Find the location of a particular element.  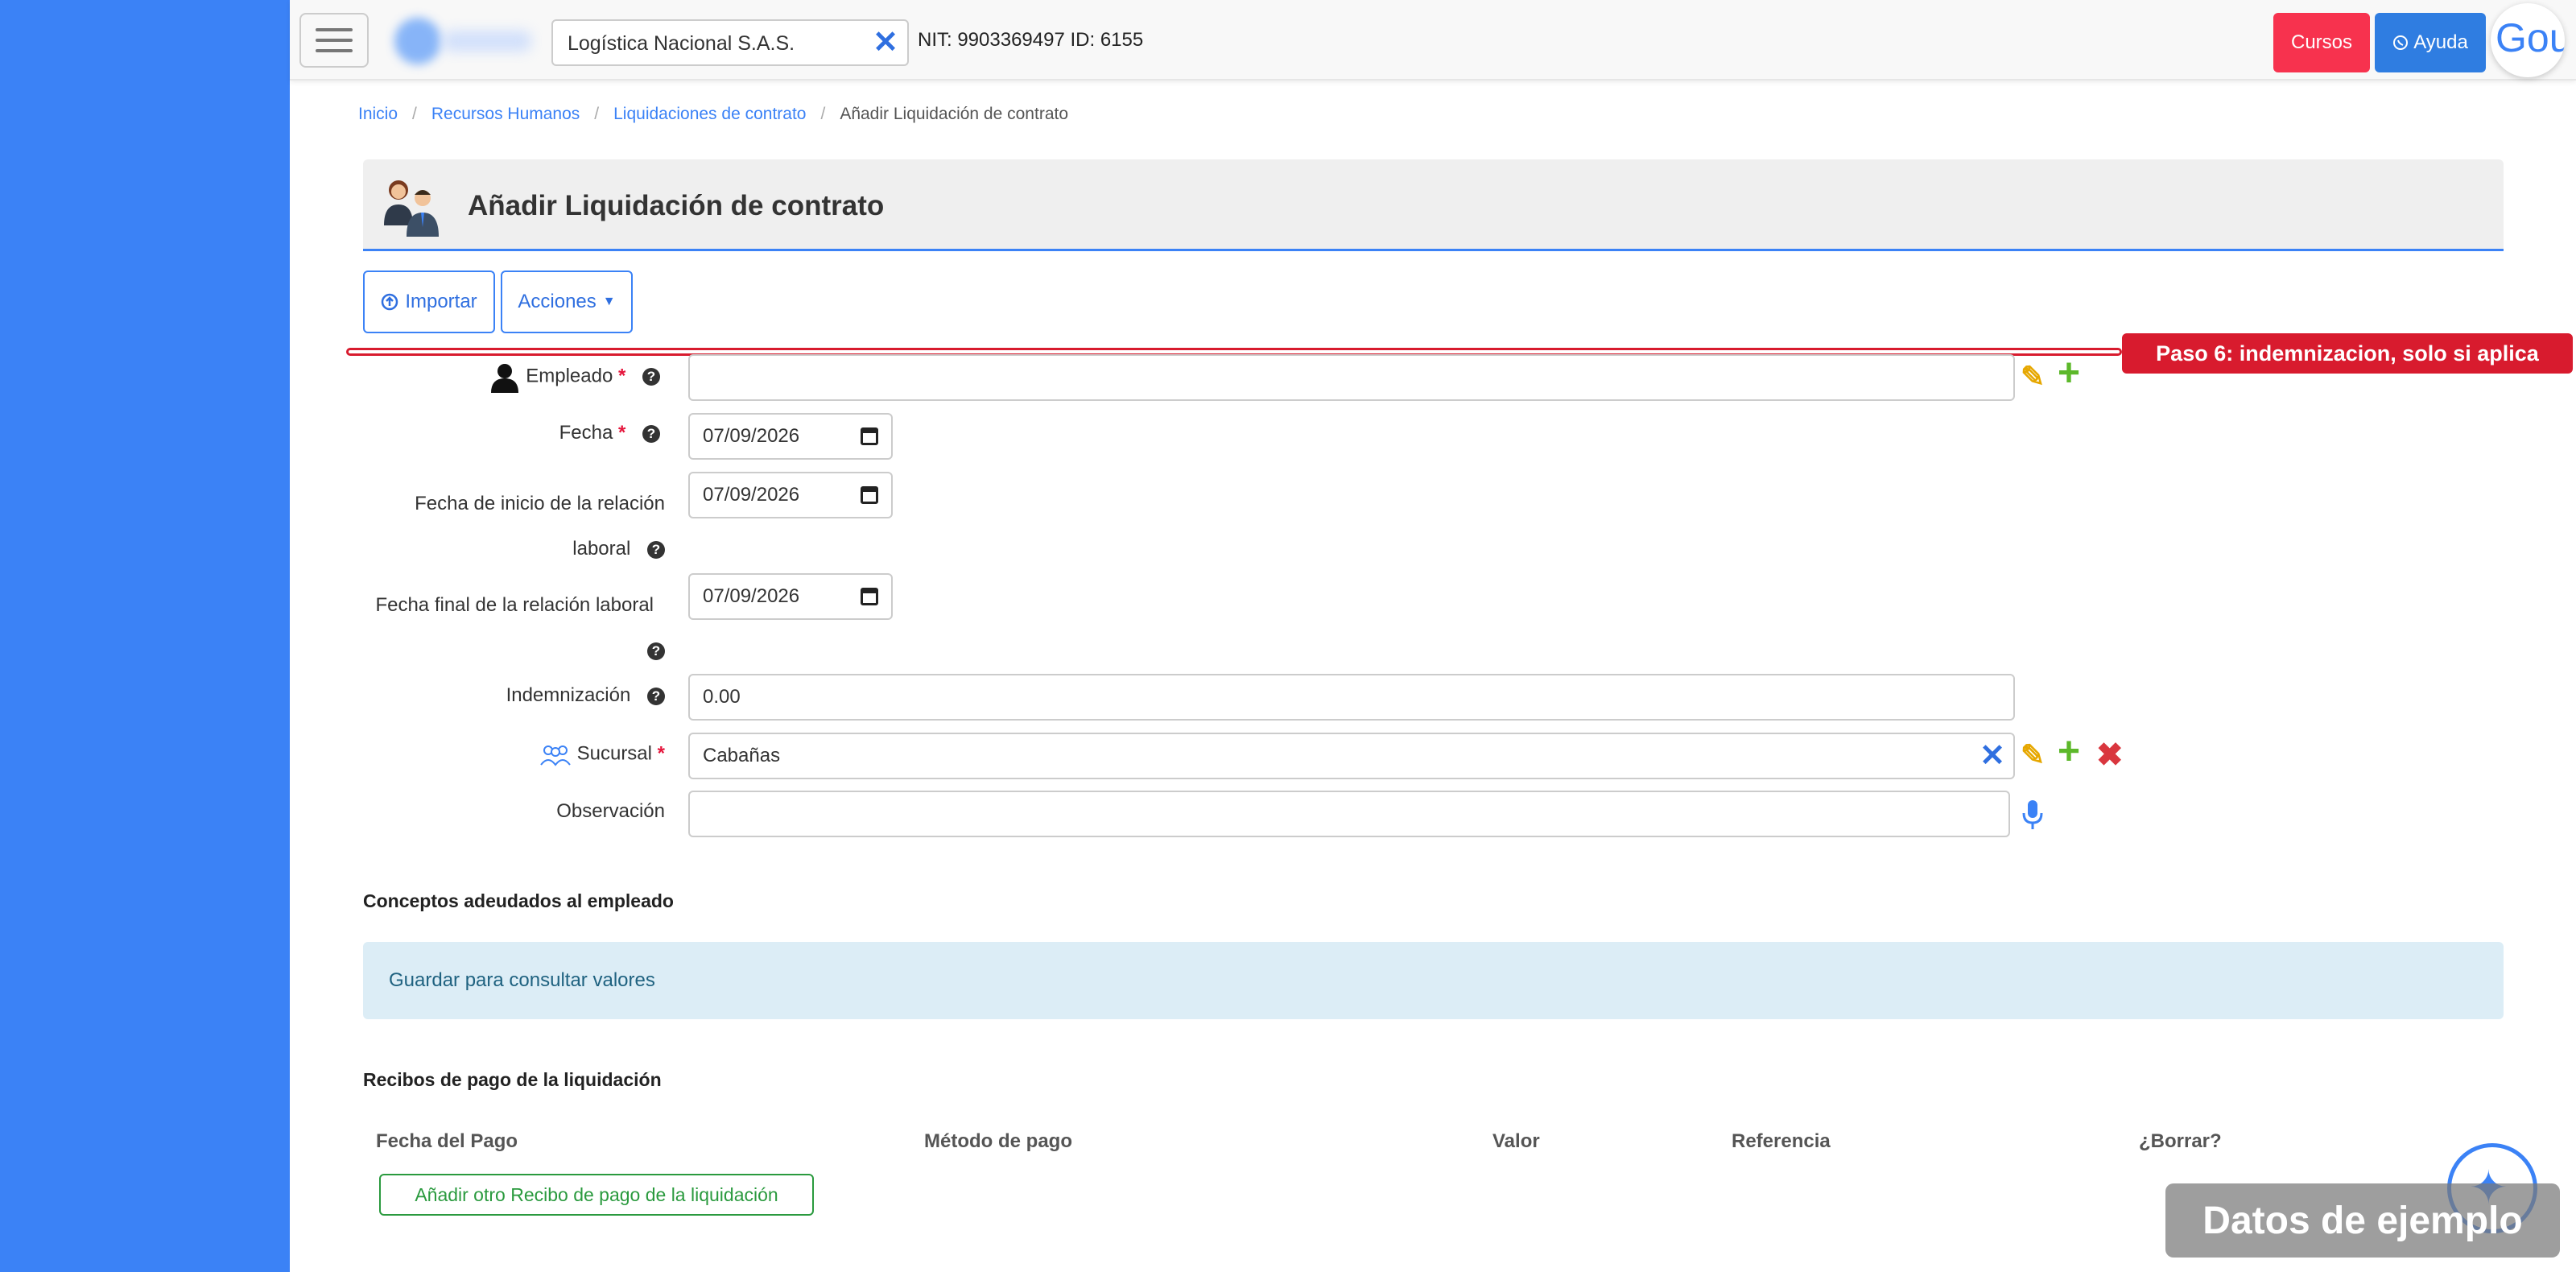

edit-empleado-pencil-icon: ✎ is located at coordinates (2033, 377).